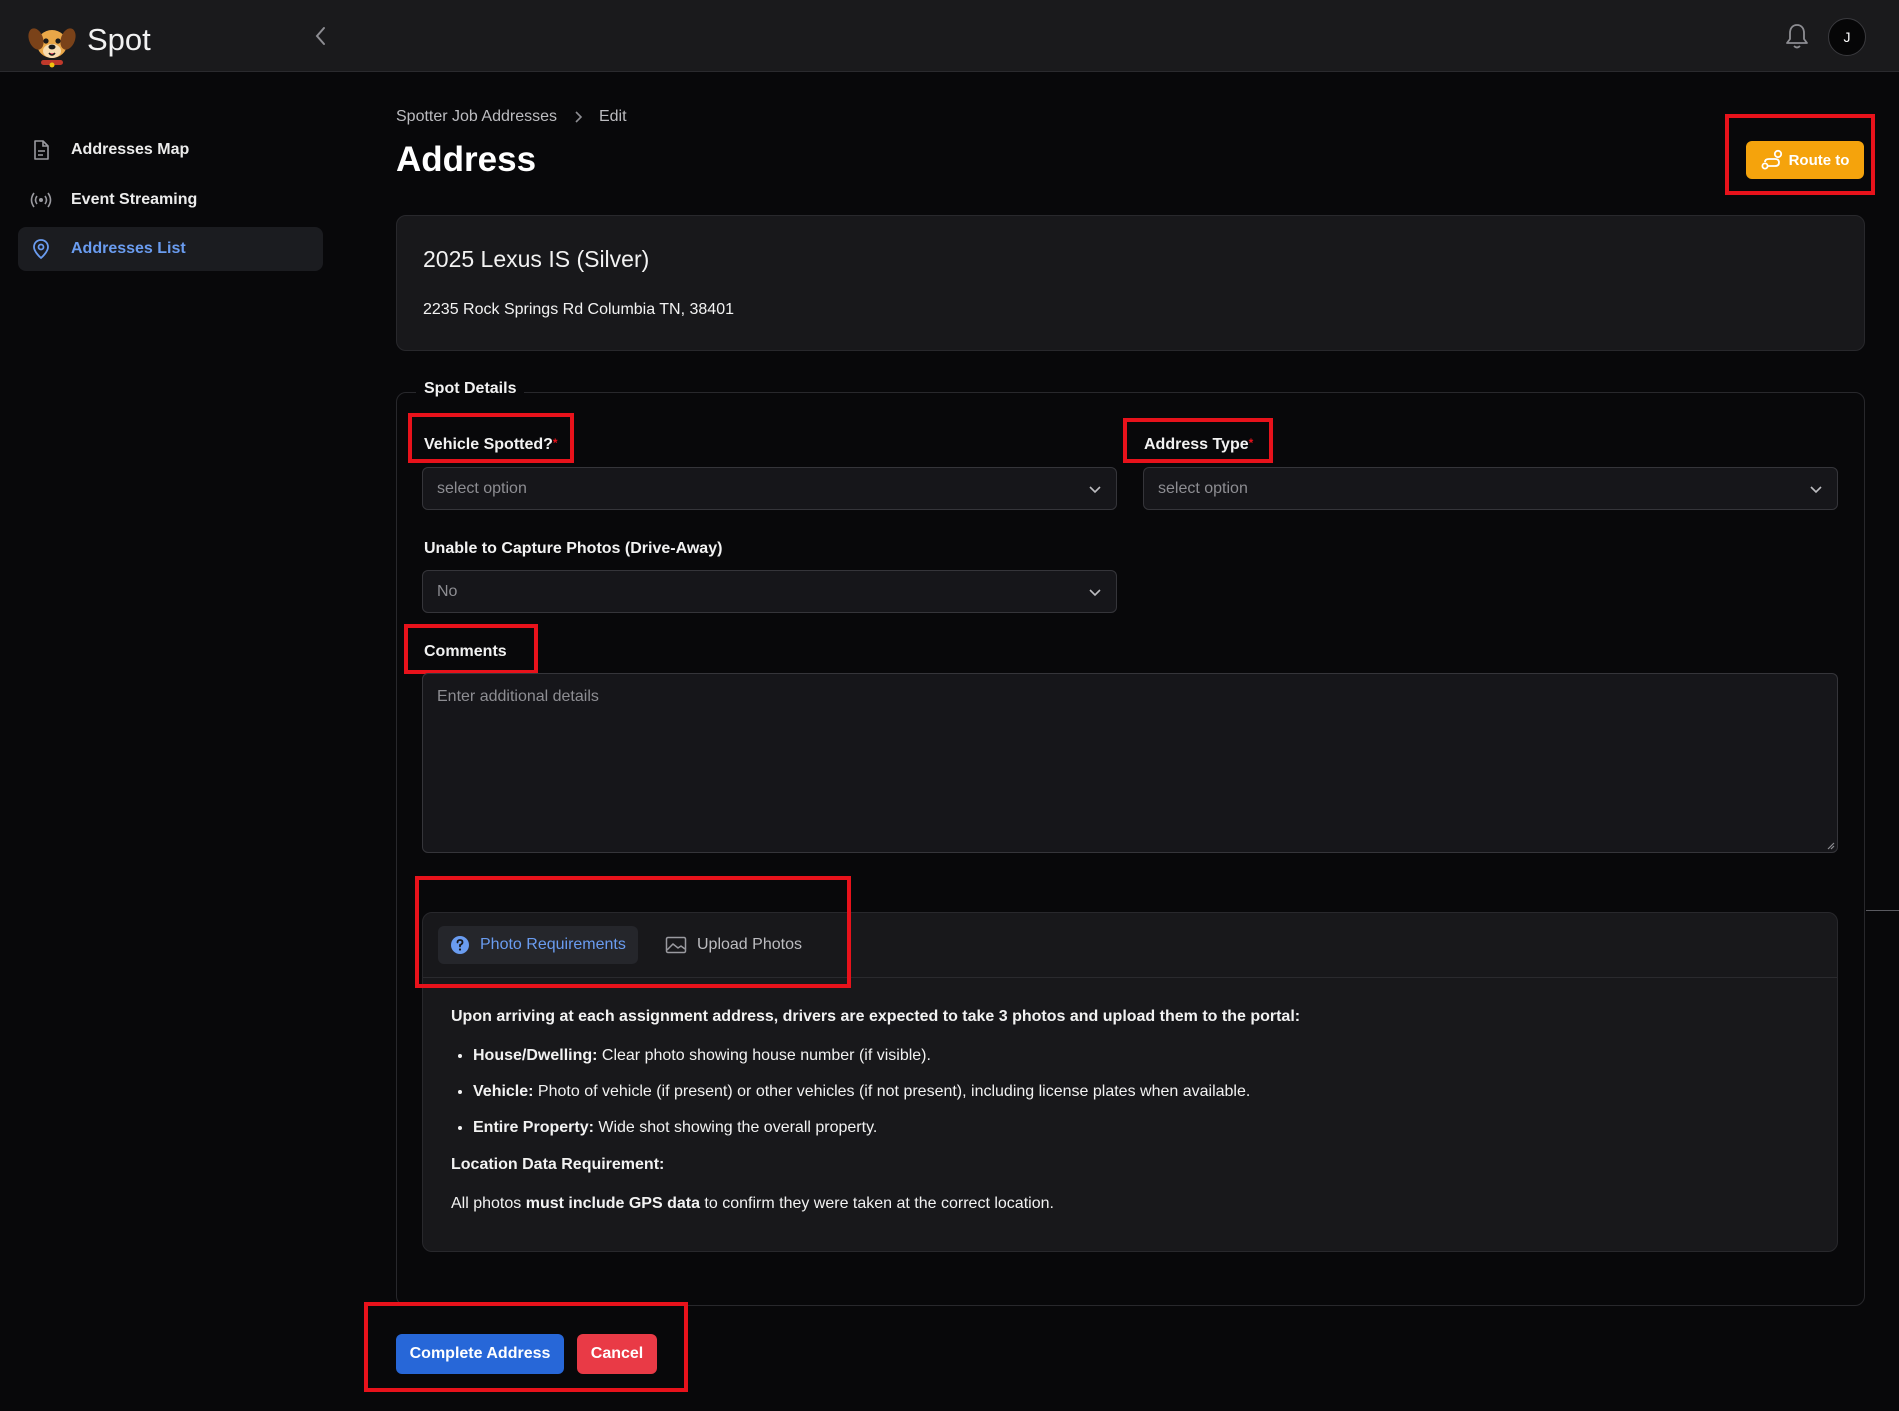 The image size is (1899, 1411). Describe the element at coordinates (321, 36) in the screenshot. I see `chevron-left-icon` at that location.